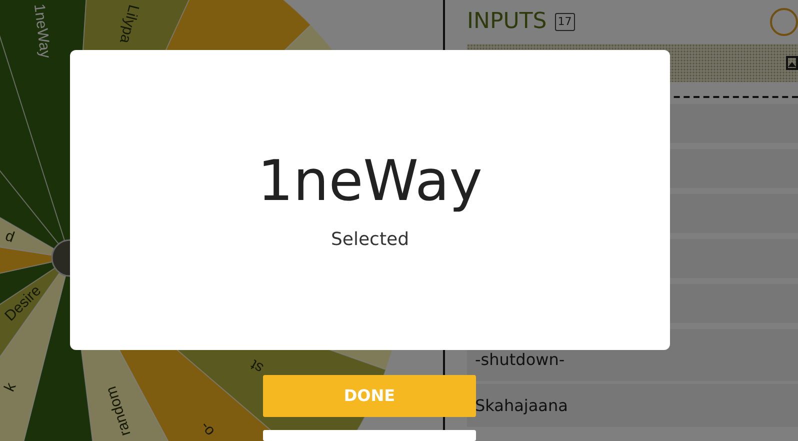 The image size is (798, 441). What do you see at coordinates (370, 182) in the screenshot?
I see `winner-name: 1neWay` at bounding box center [370, 182].